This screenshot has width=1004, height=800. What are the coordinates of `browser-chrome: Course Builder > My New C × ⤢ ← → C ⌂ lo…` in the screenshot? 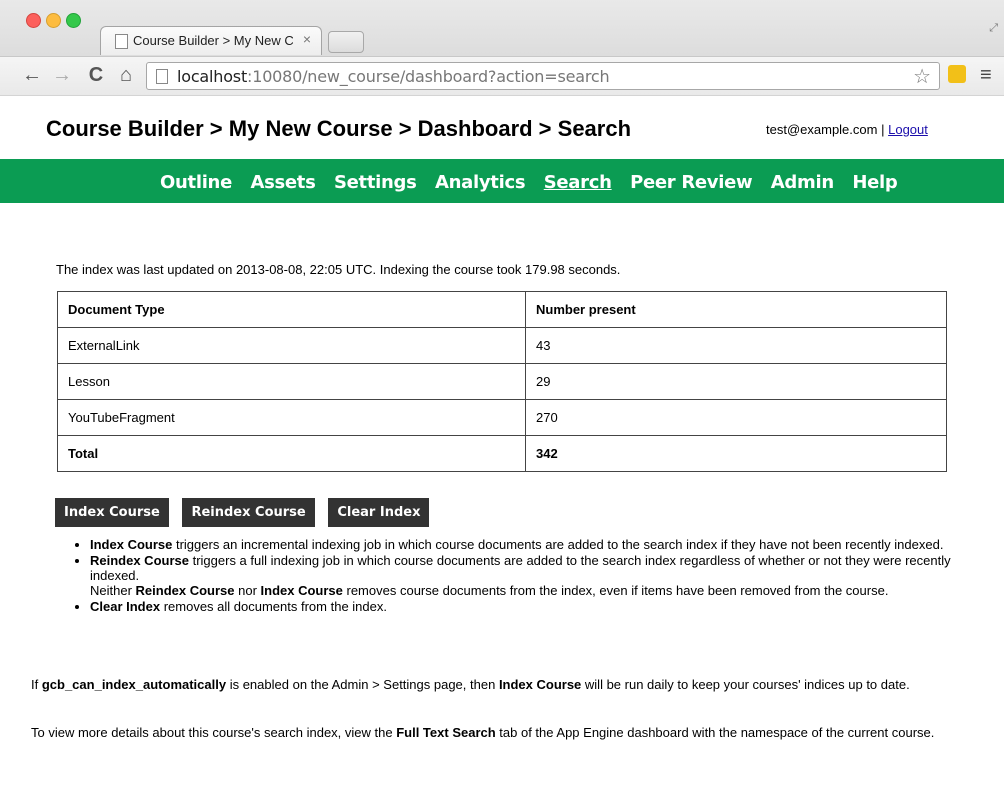 It's located at (502, 48).